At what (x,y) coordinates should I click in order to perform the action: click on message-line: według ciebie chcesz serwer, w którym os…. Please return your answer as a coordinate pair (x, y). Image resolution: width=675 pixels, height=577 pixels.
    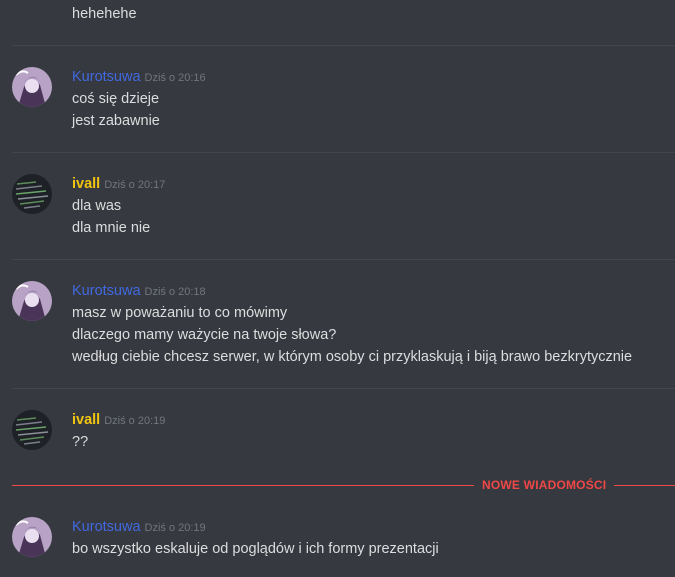
    Looking at the image, I should click on (352, 357).